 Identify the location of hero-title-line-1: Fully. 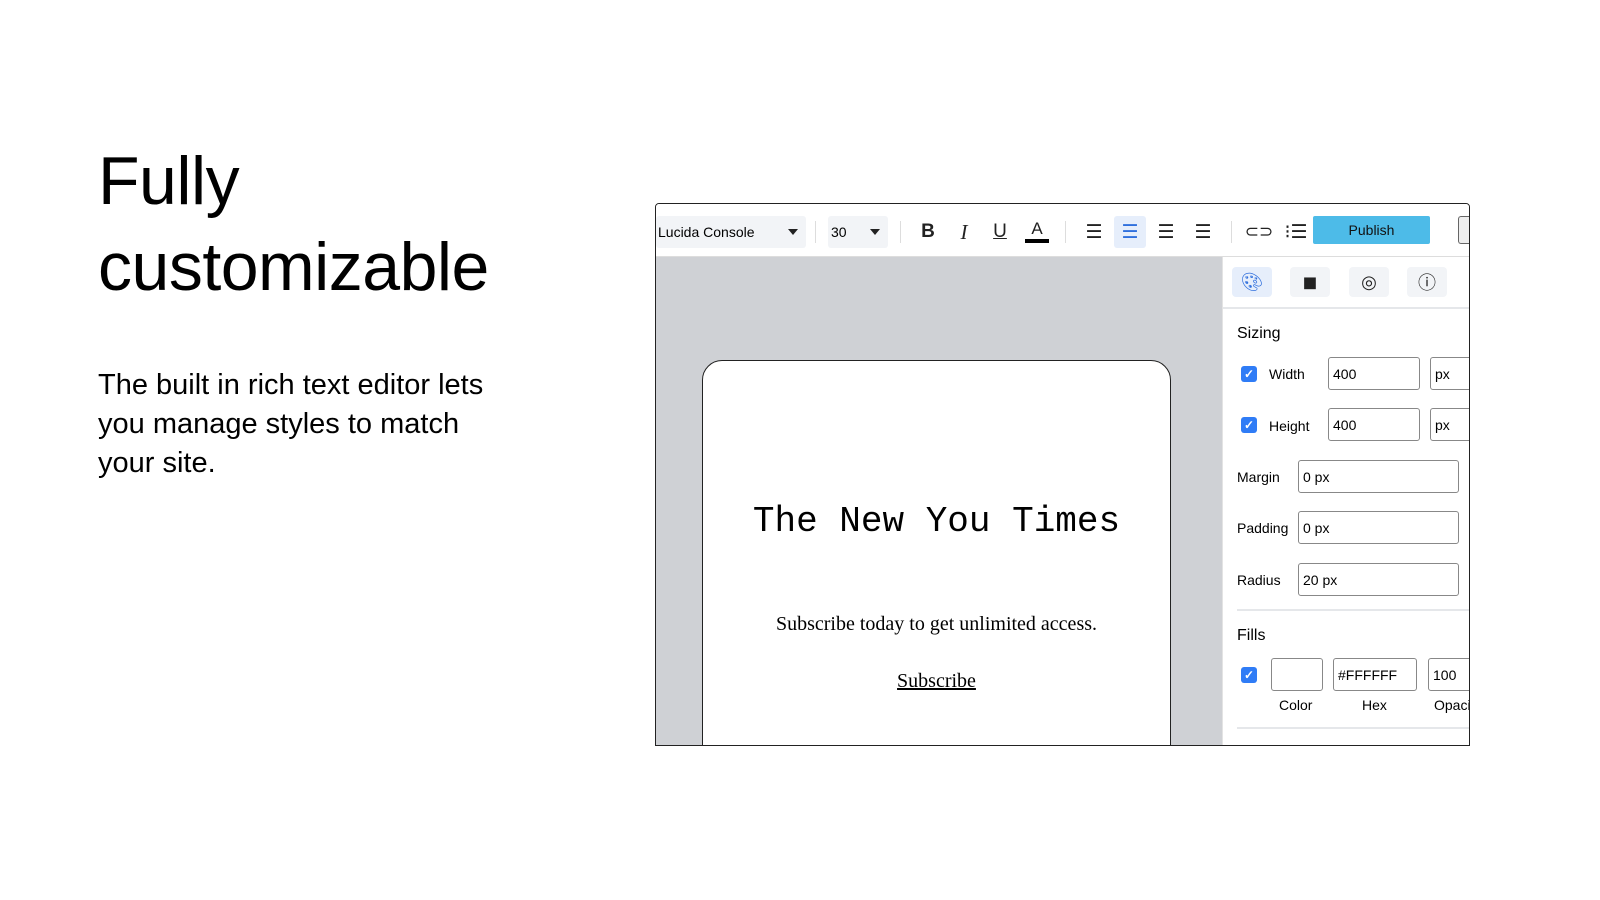
(169, 181).